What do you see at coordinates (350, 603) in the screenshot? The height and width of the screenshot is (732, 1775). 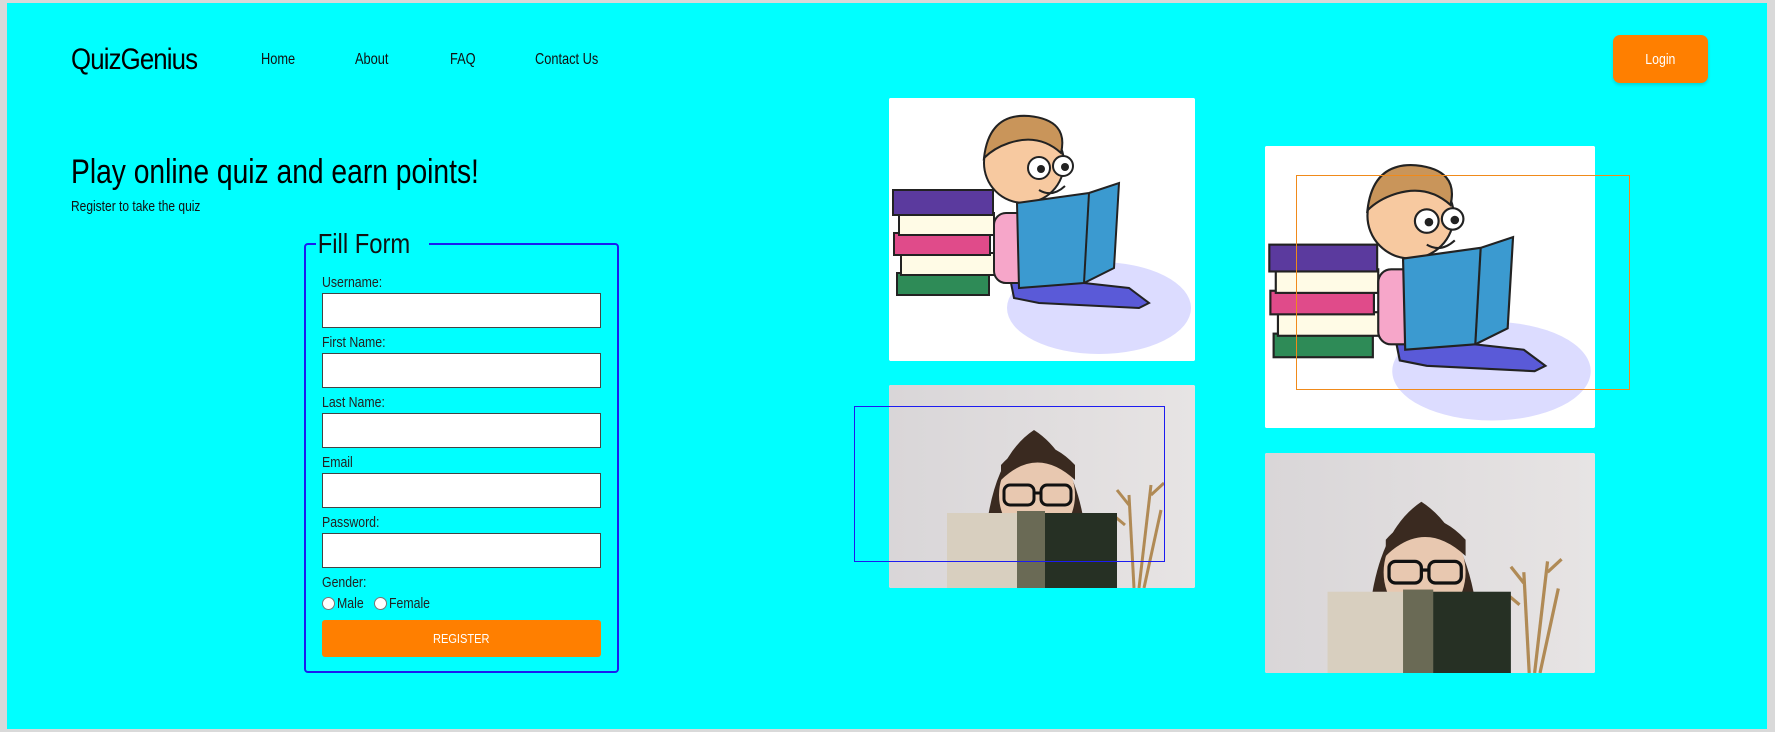 I see `male-label: Male` at bounding box center [350, 603].